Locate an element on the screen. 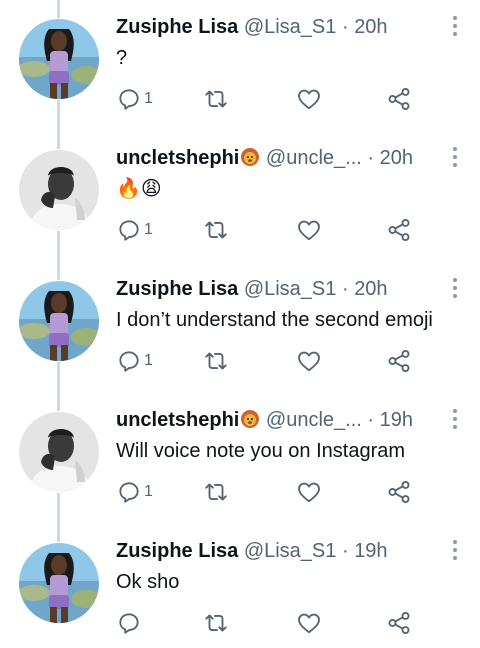 This screenshot has width=480, height=648. tweet-header: Zusiphe Lisa @Lisa_S1 · 19h is located at coordinates (278, 551).